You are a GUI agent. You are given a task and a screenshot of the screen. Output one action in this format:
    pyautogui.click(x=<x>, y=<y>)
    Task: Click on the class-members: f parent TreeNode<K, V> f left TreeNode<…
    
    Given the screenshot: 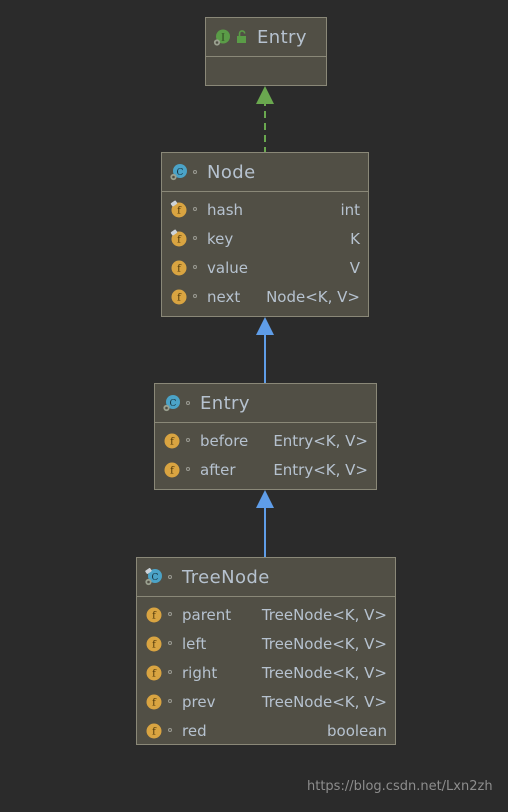 What is the action you would take?
    pyautogui.click(x=266, y=673)
    